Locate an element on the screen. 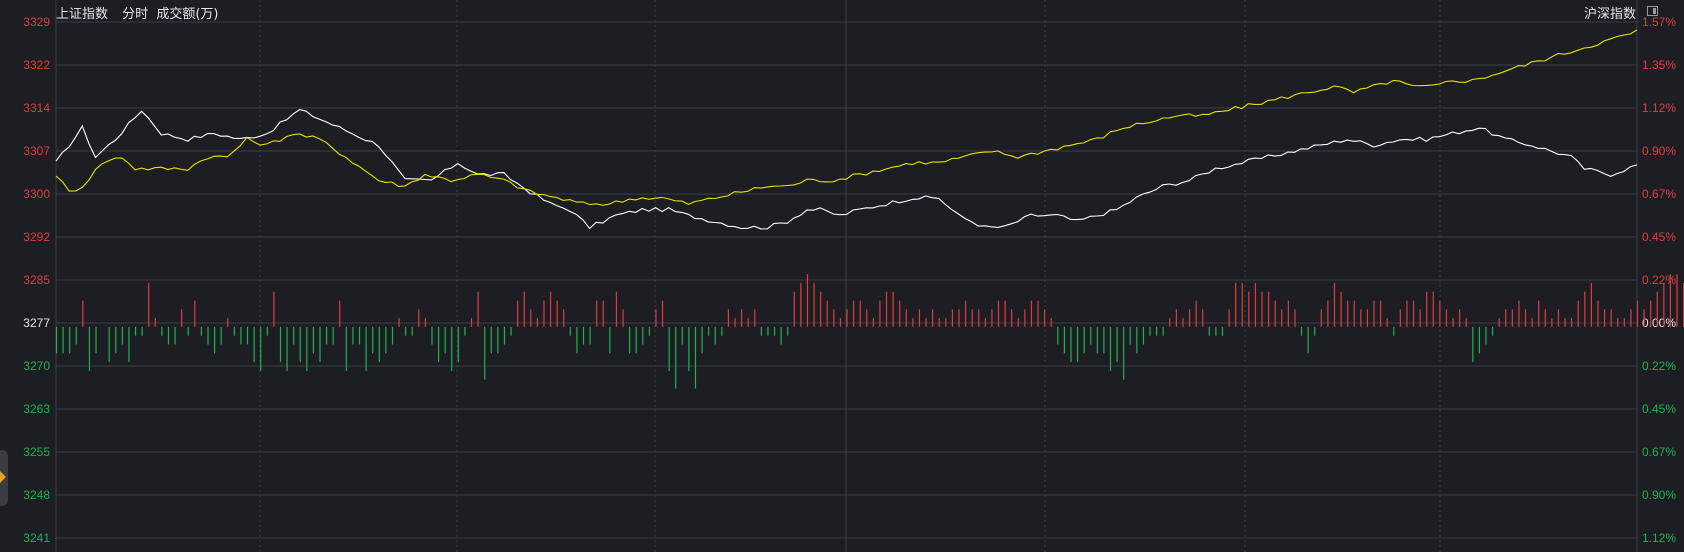  volume-label: 成交额(万) is located at coordinates (187, 14).